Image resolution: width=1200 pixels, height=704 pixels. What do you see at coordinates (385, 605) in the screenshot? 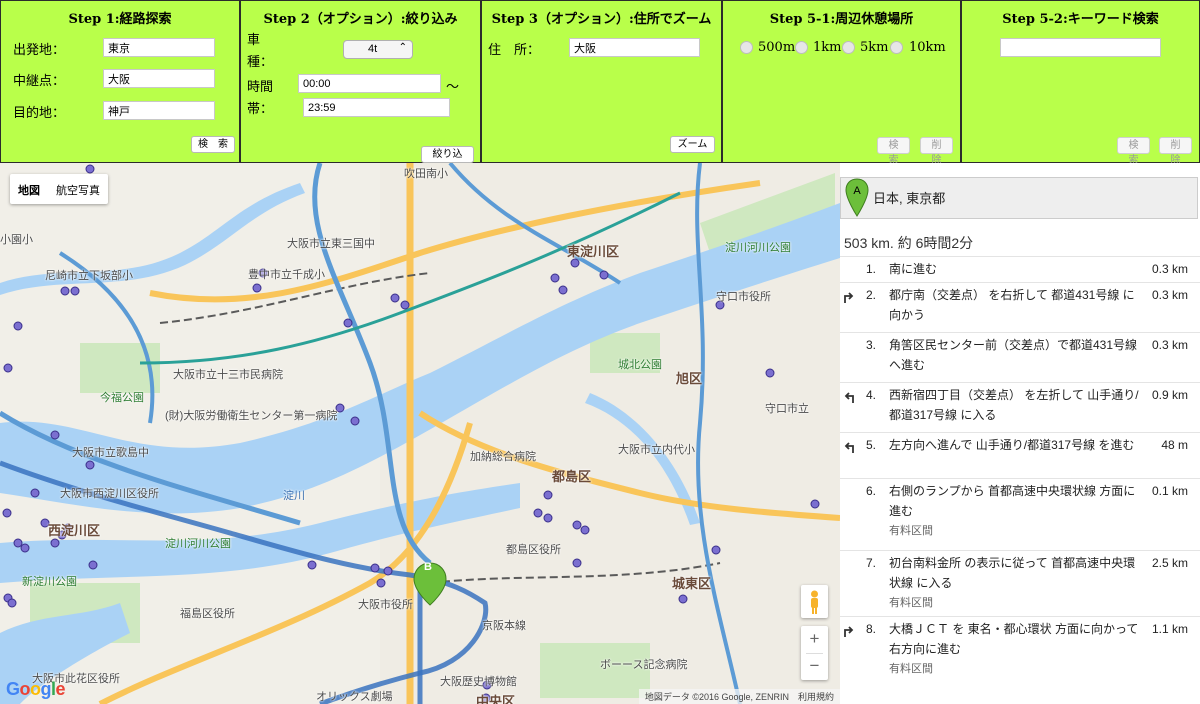
I see `map-label: 大阪市役所` at bounding box center [385, 605].